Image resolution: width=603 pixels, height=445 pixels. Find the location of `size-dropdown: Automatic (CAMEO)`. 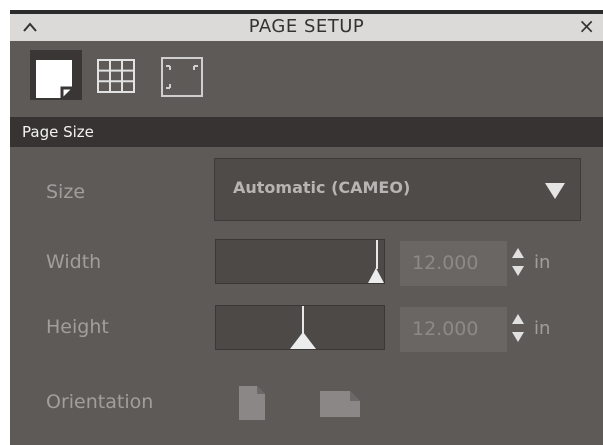

size-dropdown: Automatic (CAMEO) is located at coordinates (397, 189).